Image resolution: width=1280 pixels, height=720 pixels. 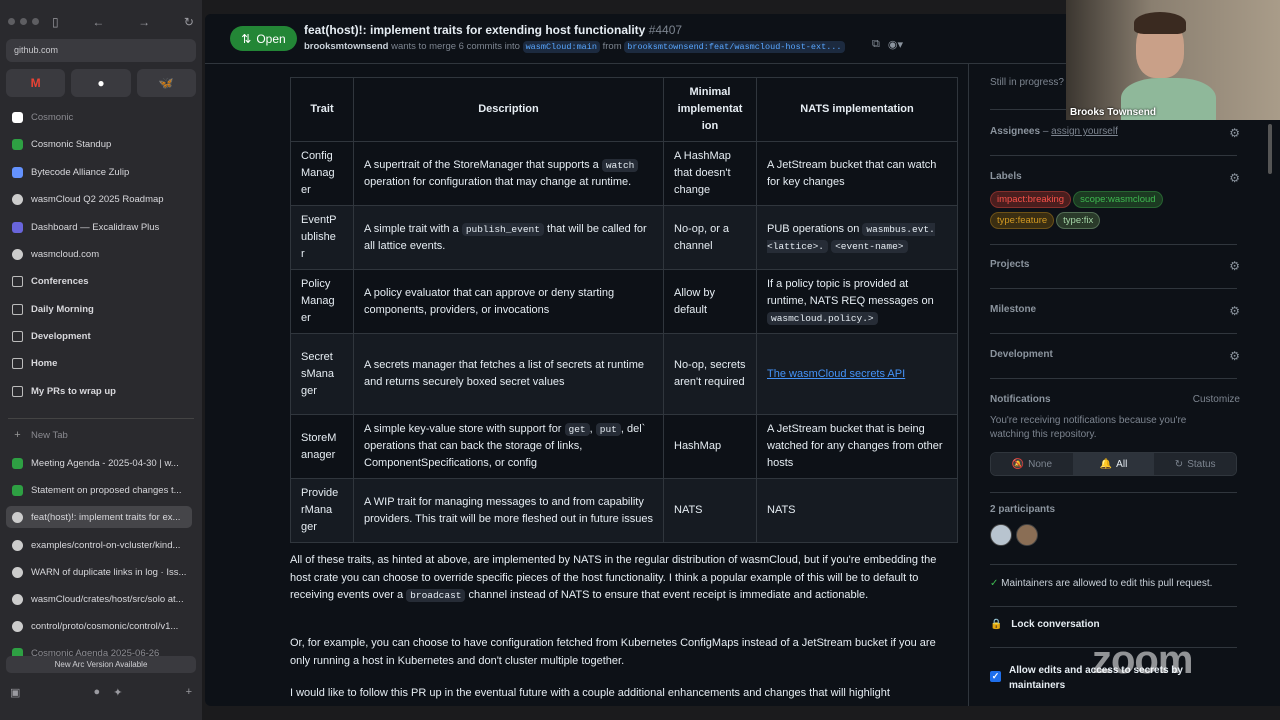 What do you see at coordinates (592, 429) in the screenshot?
I see `cell-text: ,` at bounding box center [592, 429].